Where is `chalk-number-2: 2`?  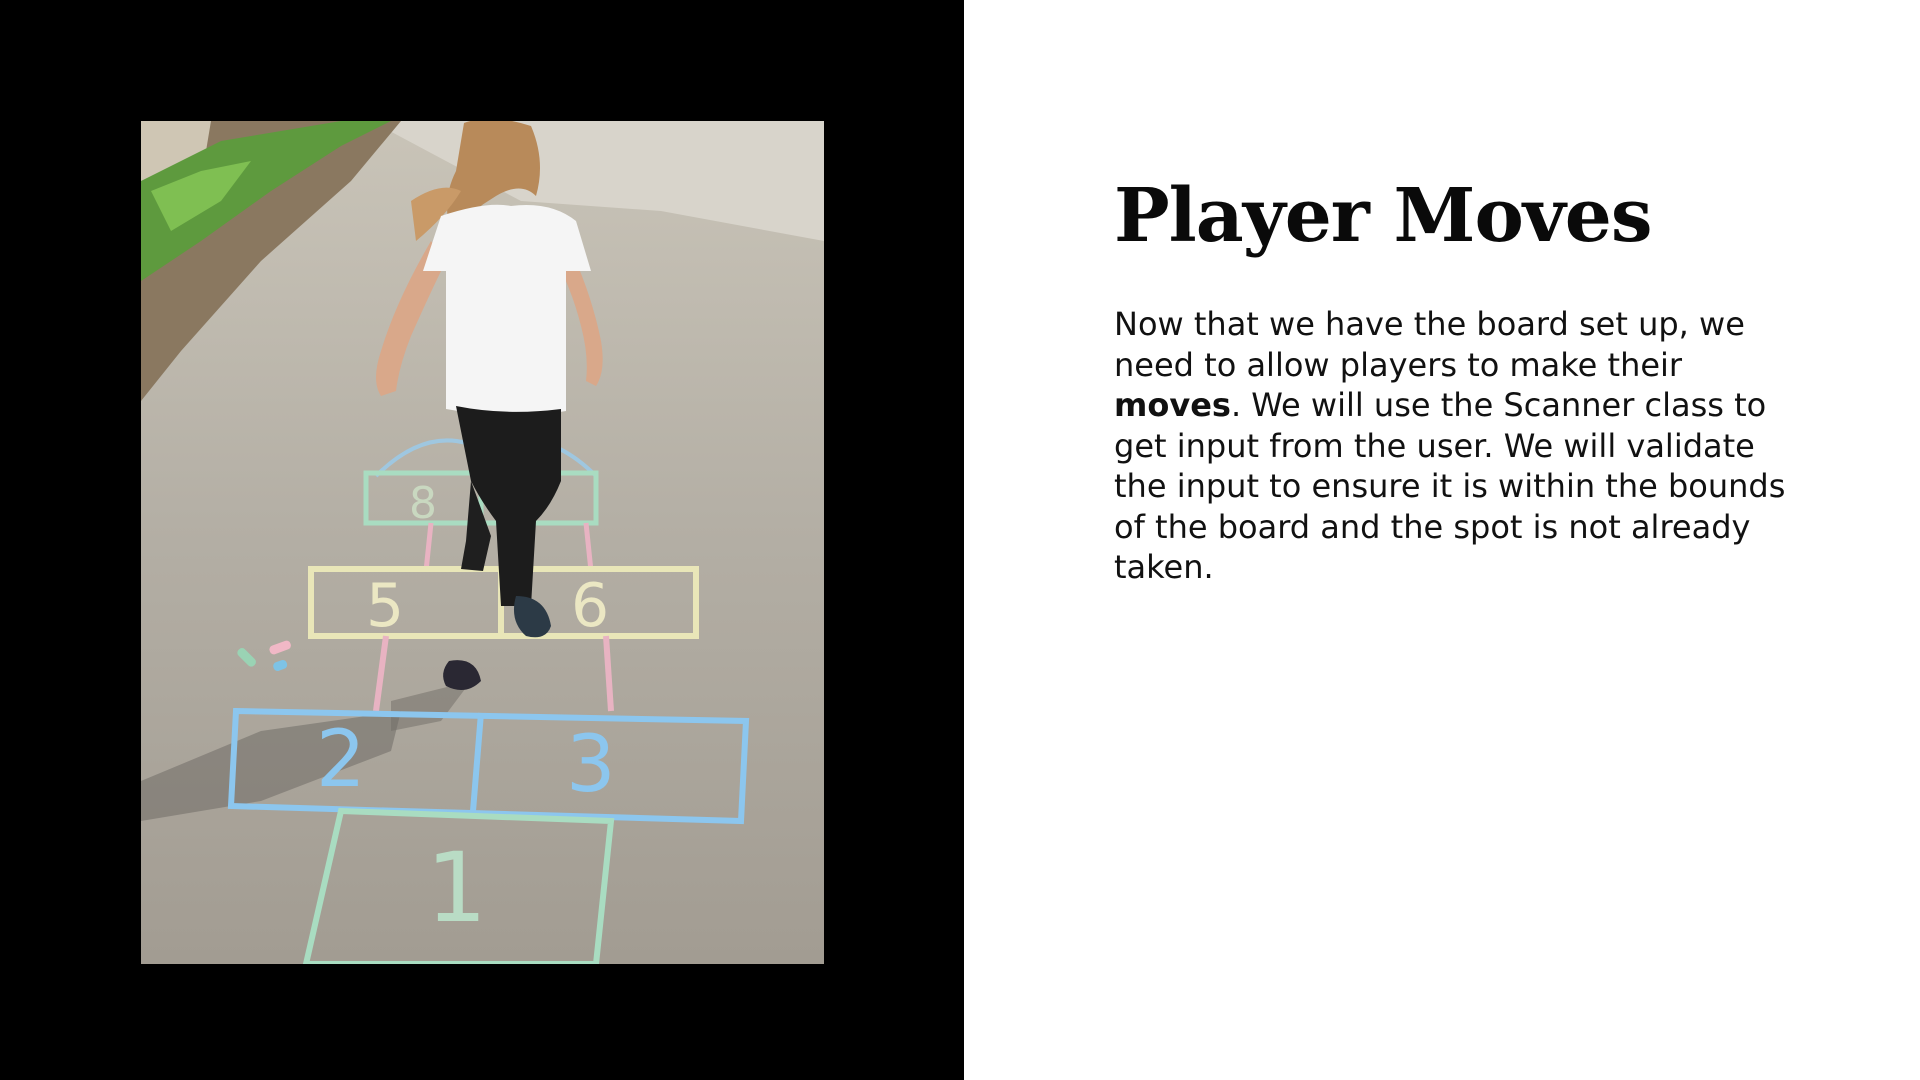
chalk-number-2: 2 is located at coordinates (341, 760).